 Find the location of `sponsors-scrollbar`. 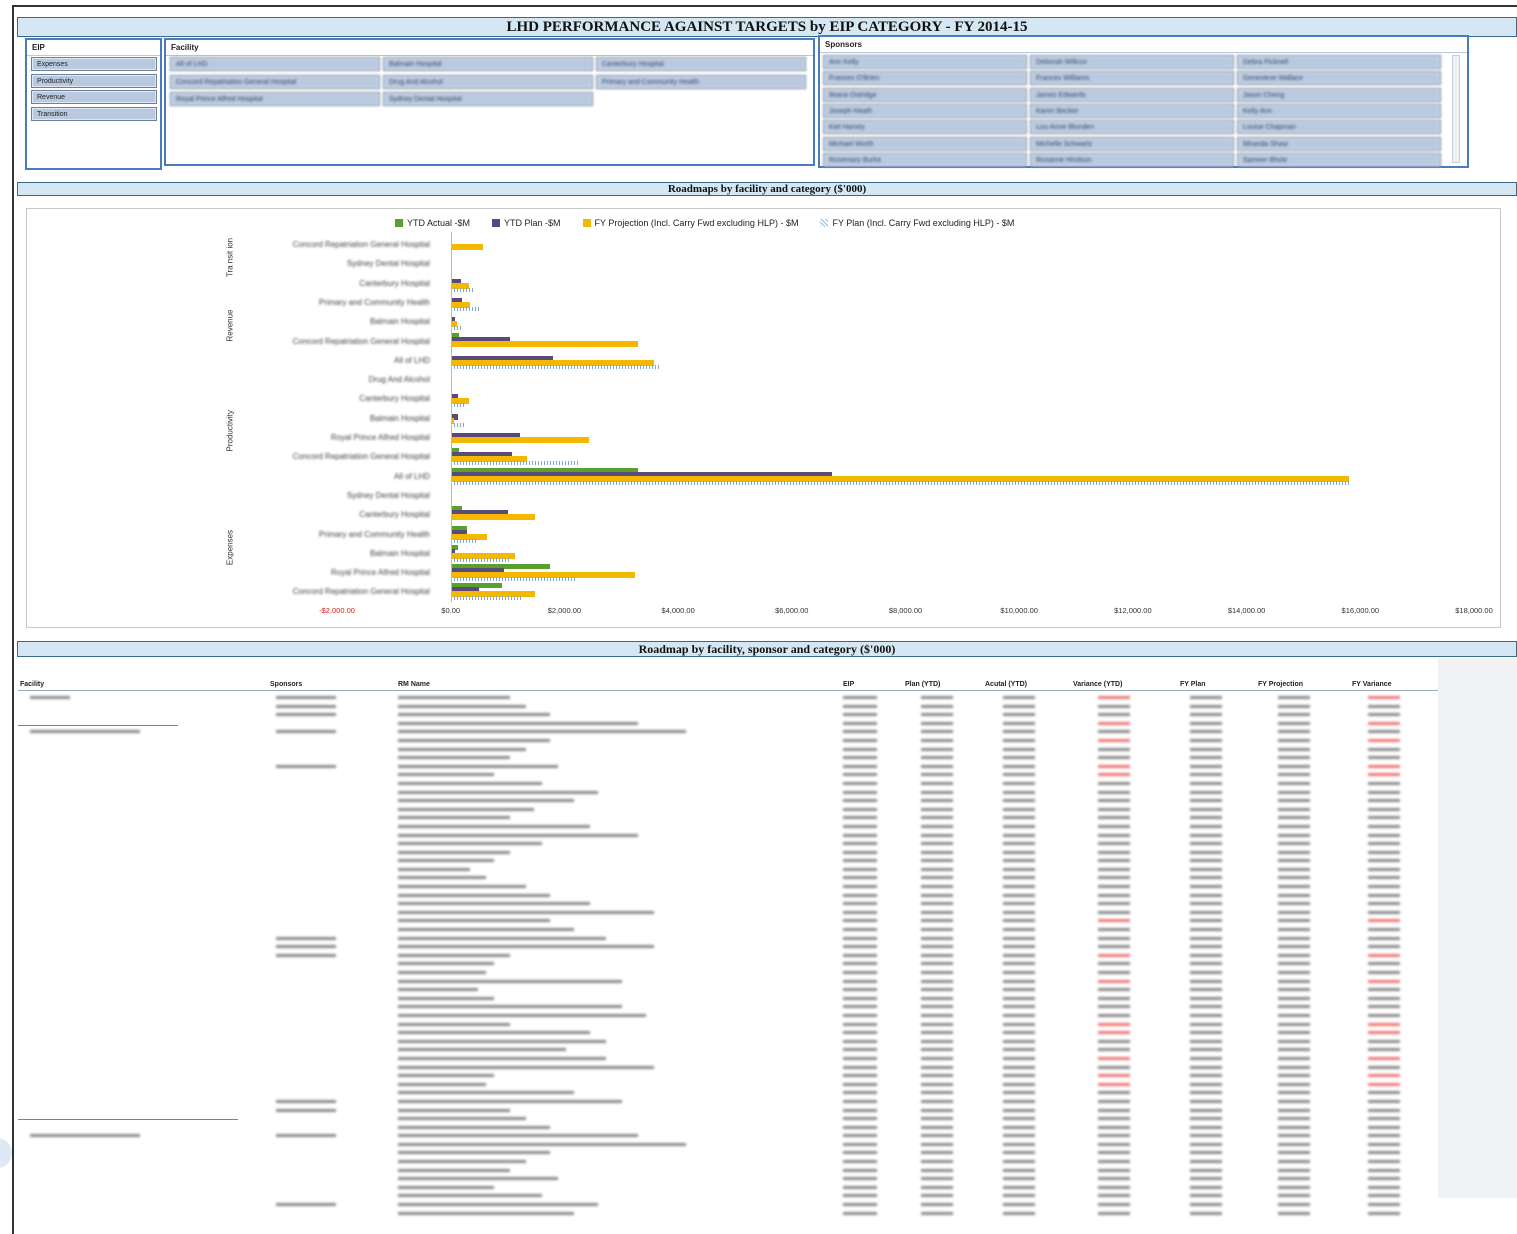

sponsors-scrollbar is located at coordinates (1456, 109).